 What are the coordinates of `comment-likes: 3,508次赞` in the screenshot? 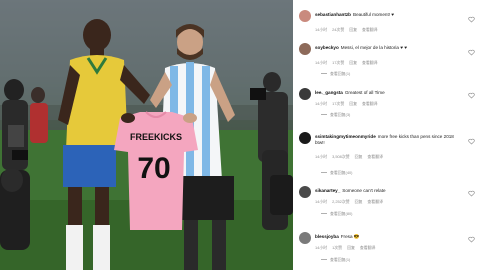 It's located at (341, 156).